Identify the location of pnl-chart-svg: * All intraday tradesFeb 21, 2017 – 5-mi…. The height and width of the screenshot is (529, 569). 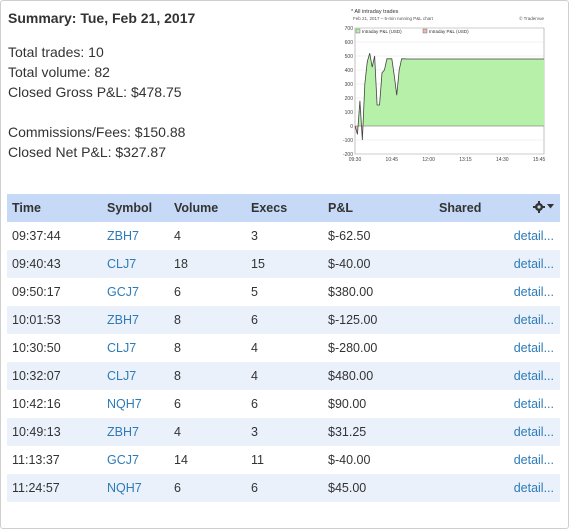
(444, 86).